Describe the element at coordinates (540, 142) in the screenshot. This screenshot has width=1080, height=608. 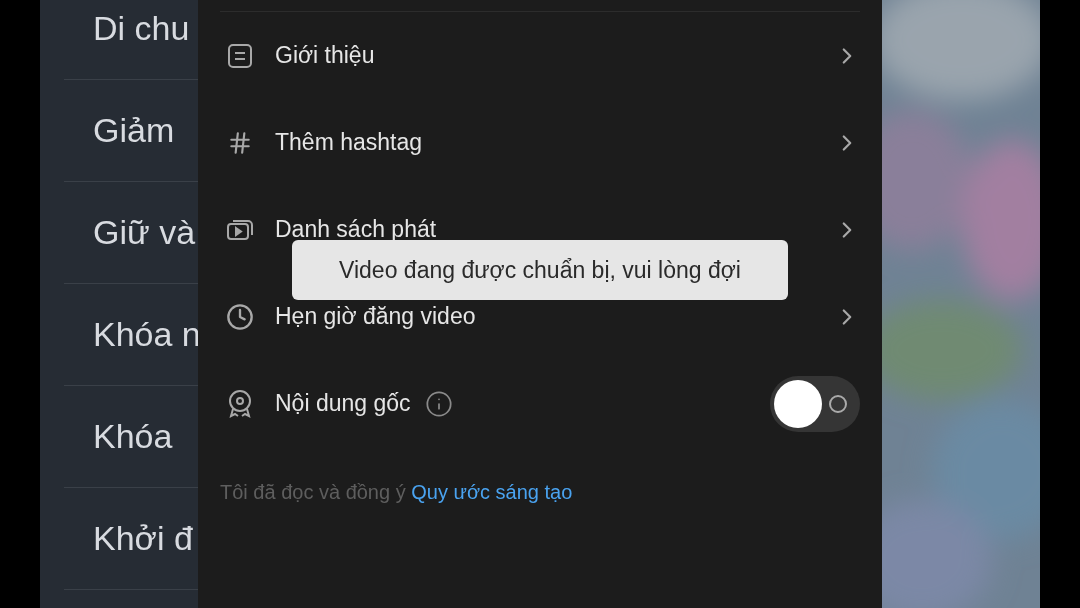
I see `settings-row: Thêm hashtag` at that location.